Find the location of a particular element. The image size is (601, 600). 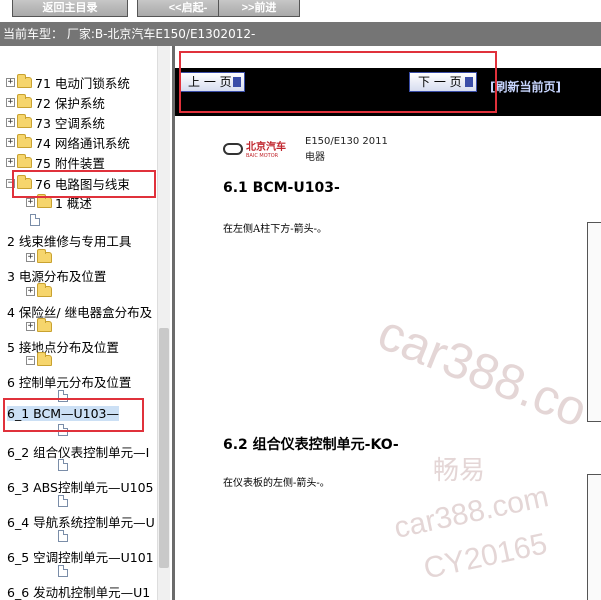

baic-logo: 北京汽车 BAIC MOTOR is located at coordinates (254, 148).